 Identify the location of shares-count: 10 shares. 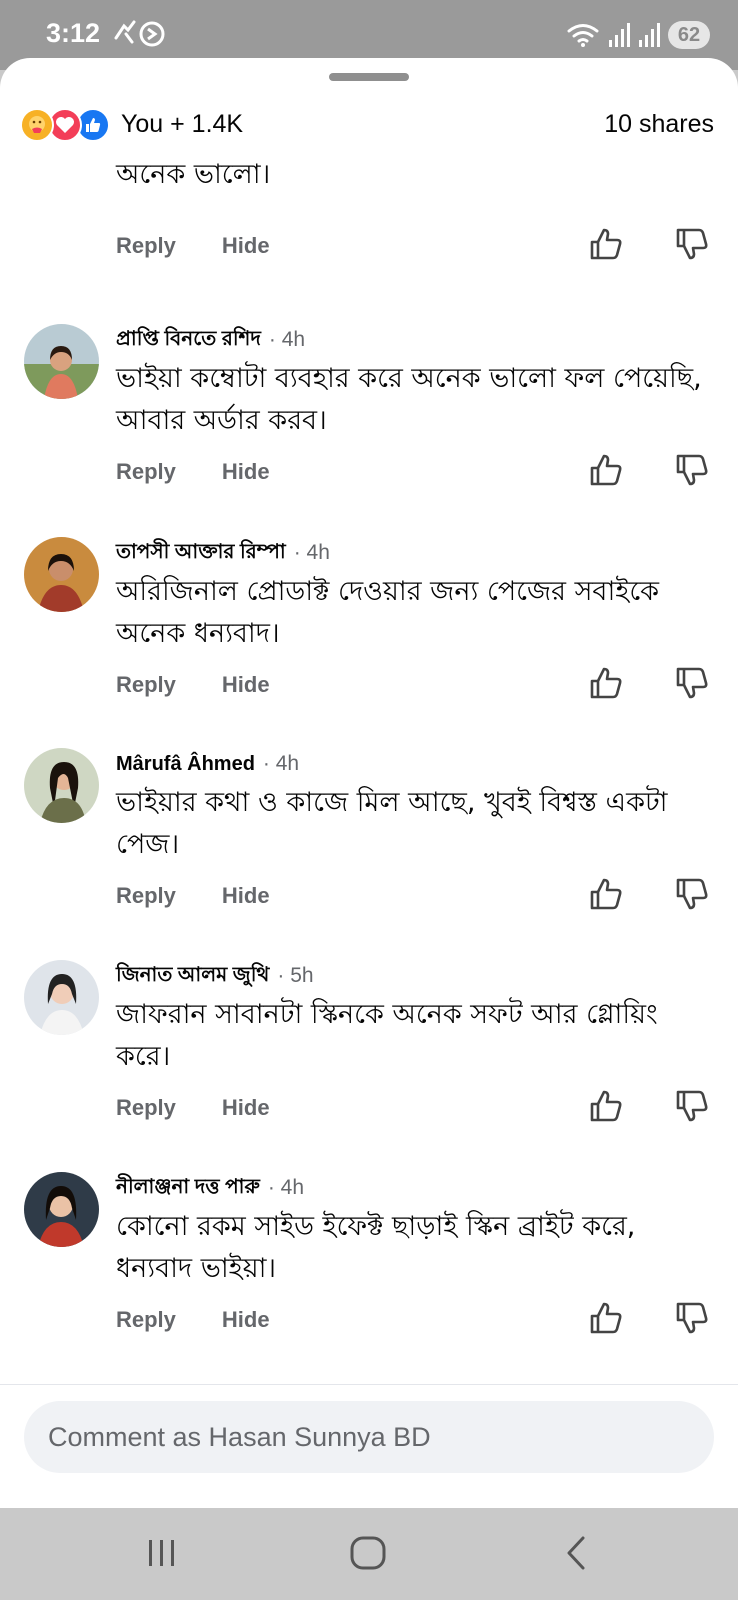
(659, 124).